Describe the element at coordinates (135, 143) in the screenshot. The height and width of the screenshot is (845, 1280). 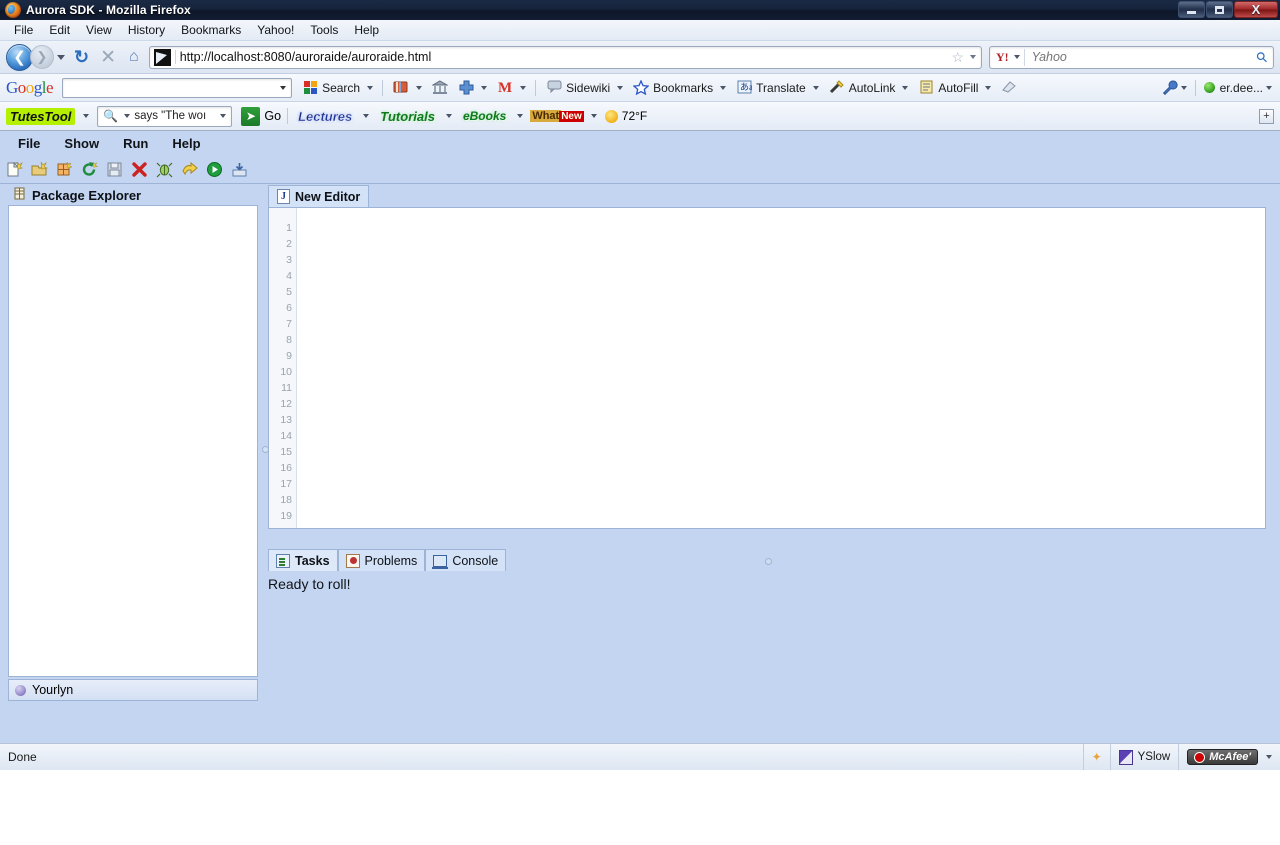
I see `ide-menu-run: Run` at that location.